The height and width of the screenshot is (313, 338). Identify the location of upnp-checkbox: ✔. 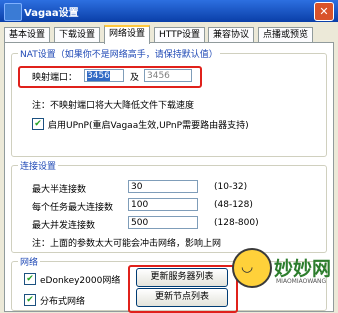
(38, 124).